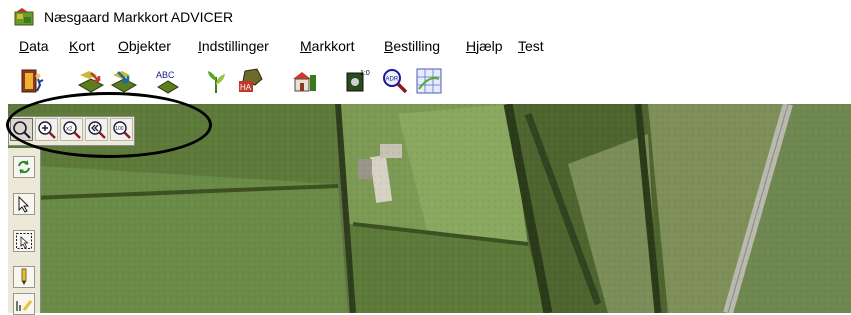 The image size is (851, 315). I want to click on menu-label: estilling, so click(417, 46).